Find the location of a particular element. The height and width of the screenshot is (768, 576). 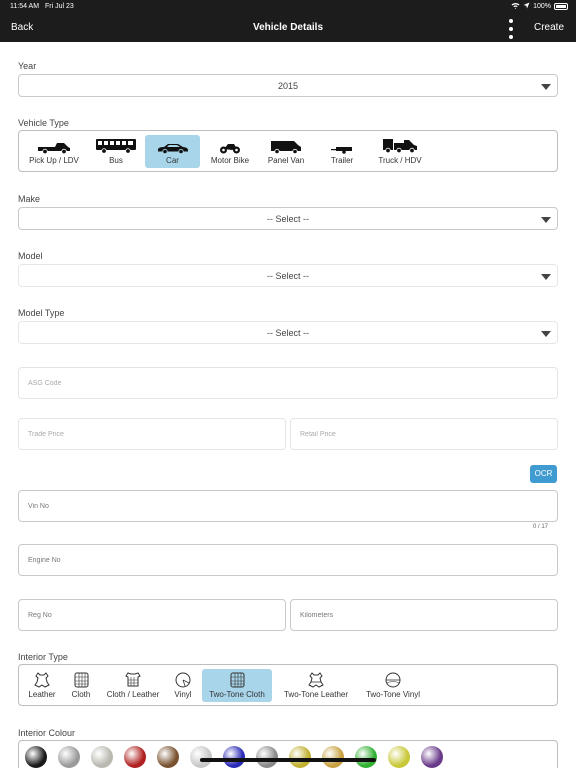

status-bar: 11:54 AM Fri Jul 23 100% is located at coordinates (288, 7).